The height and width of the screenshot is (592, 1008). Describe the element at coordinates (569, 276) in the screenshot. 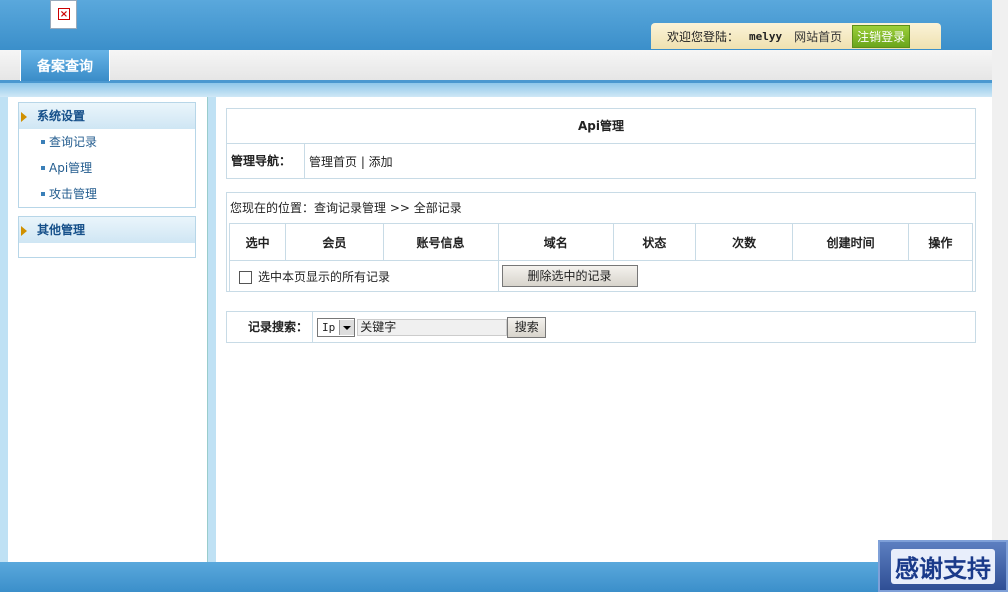

I see `delete-selected-button: 删除选中的记录` at that location.